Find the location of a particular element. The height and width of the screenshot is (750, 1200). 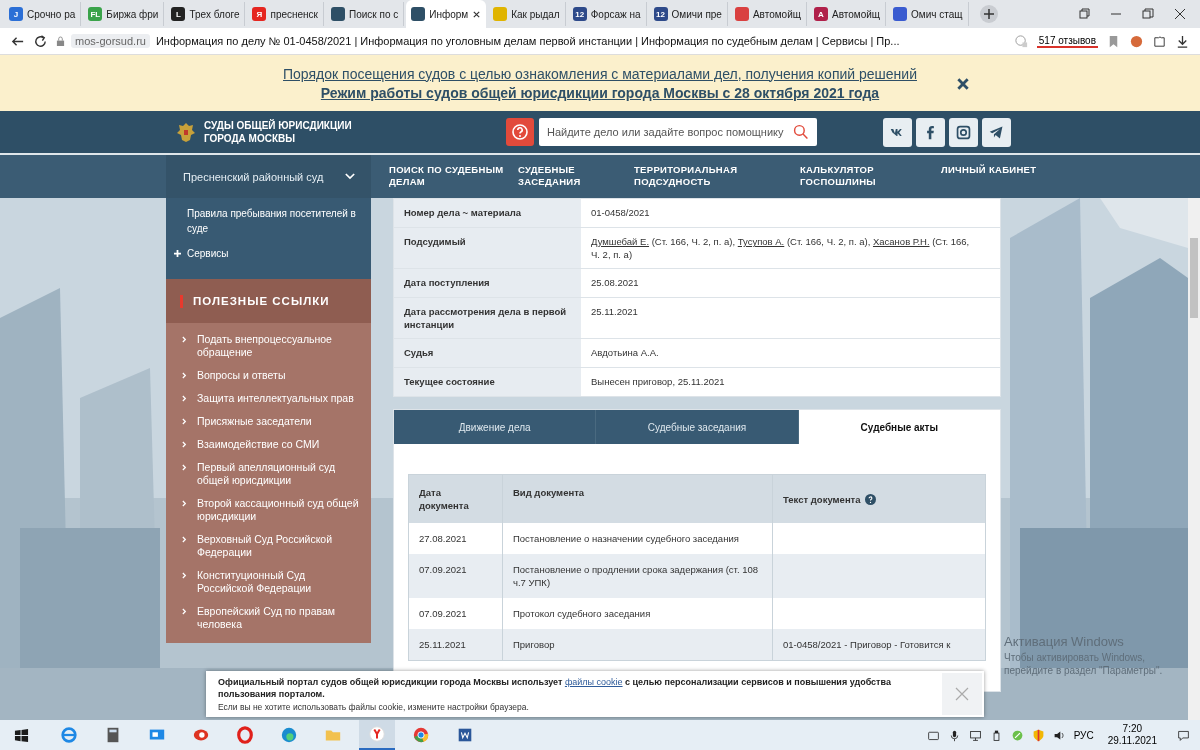

nav-link: ЛИЧНЫЙ КАБИНЕТ is located at coordinates (997, 176).